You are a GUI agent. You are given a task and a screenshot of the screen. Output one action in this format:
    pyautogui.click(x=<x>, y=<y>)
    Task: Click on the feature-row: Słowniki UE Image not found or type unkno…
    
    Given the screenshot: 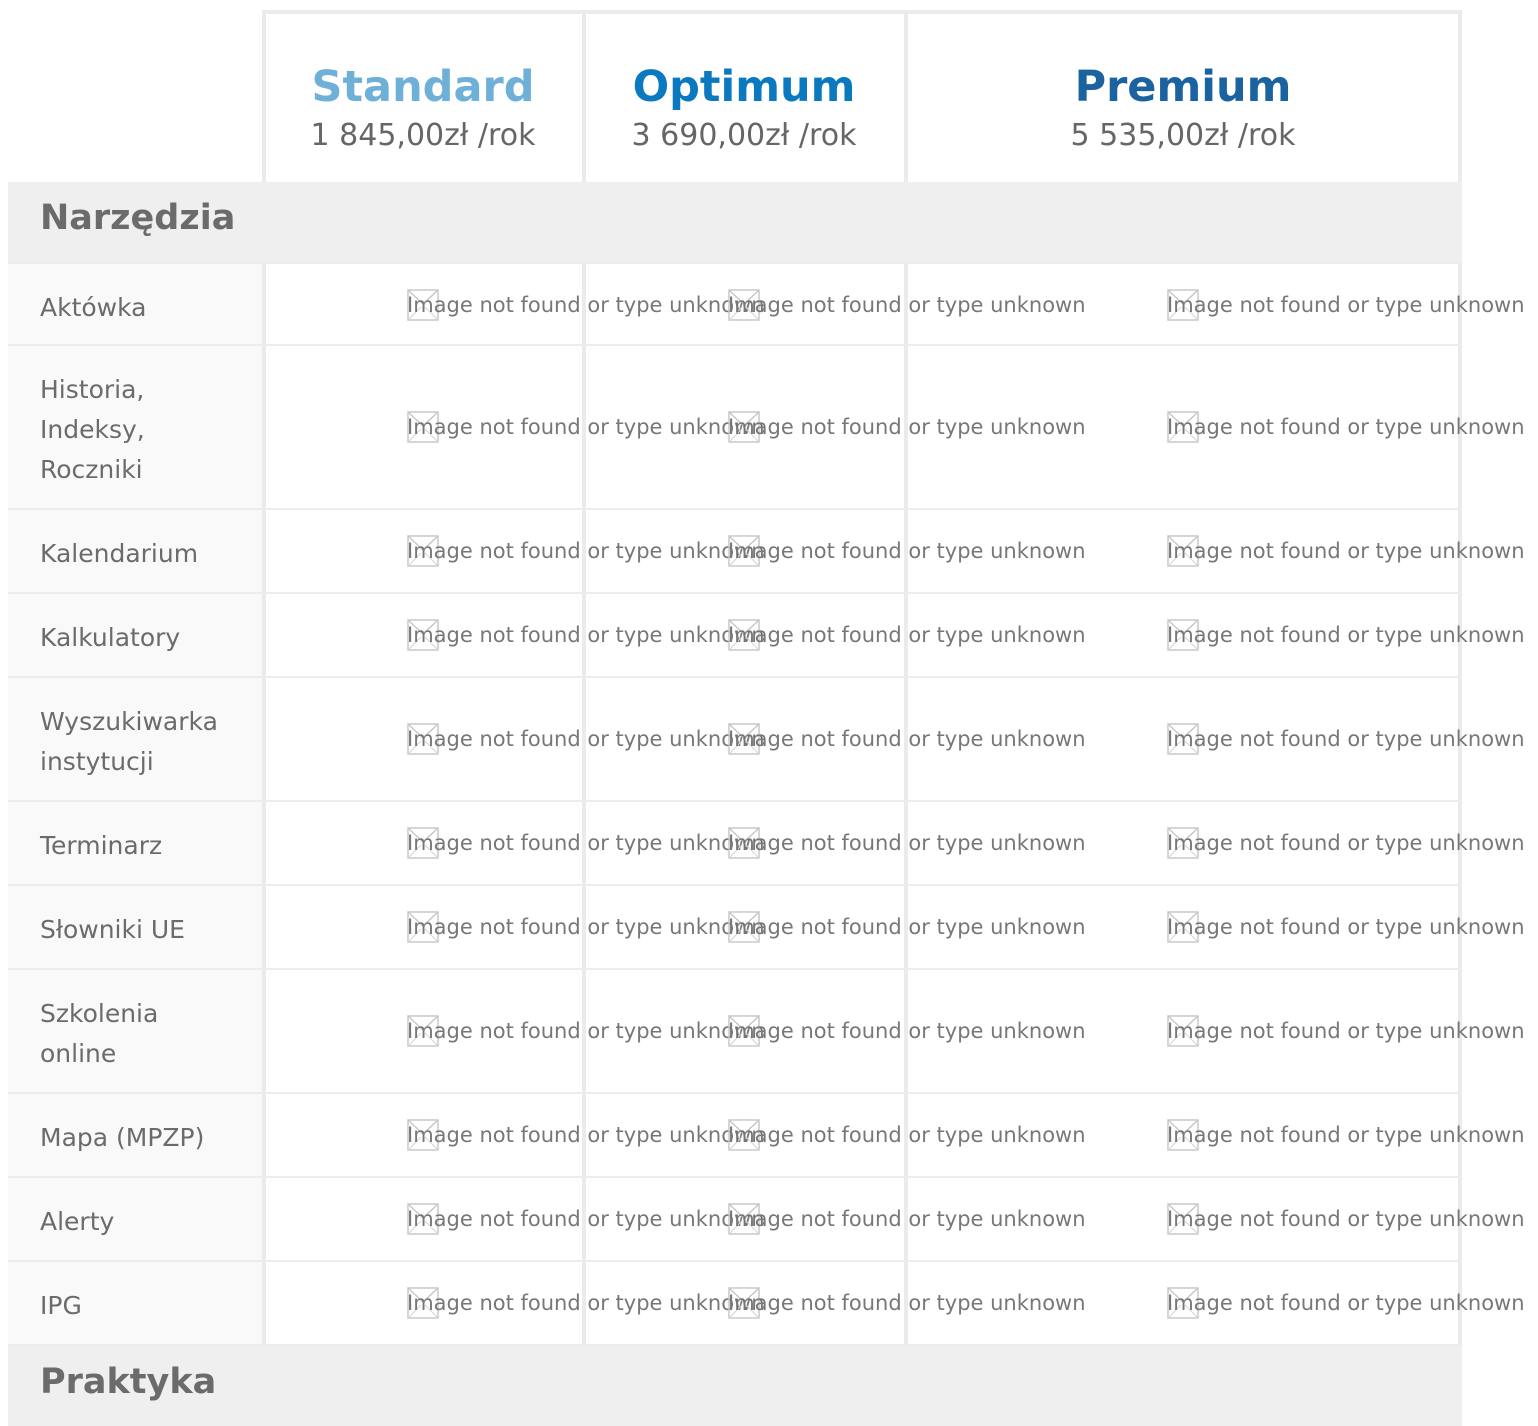 What is the action you would take?
    pyautogui.click(x=766, y=928)
    